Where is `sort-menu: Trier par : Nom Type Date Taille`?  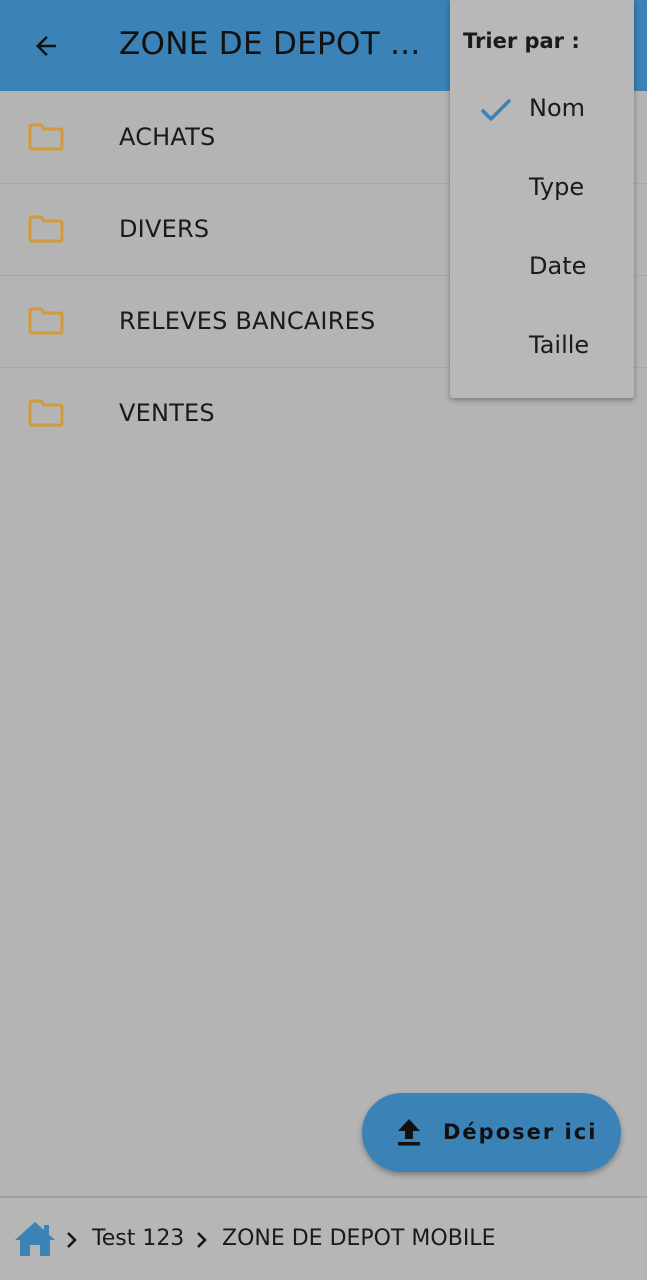
sort-menu: Trier par : Nom Type Date Taille is located at coordinates (542, 199).